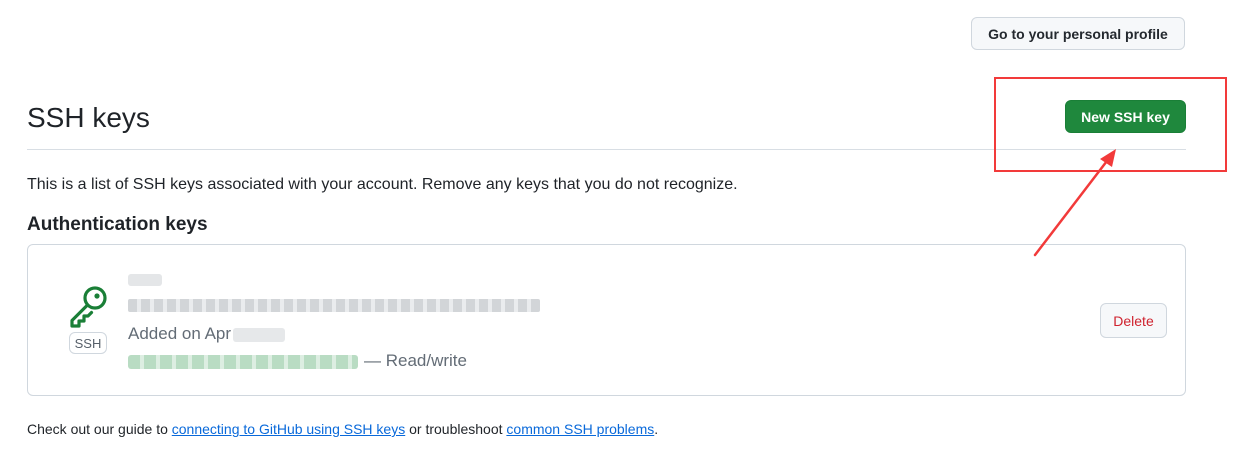  Describe the element at coordinates (415, 360) in the screenshot. I see `key-access-level: — Read/write` at that location.